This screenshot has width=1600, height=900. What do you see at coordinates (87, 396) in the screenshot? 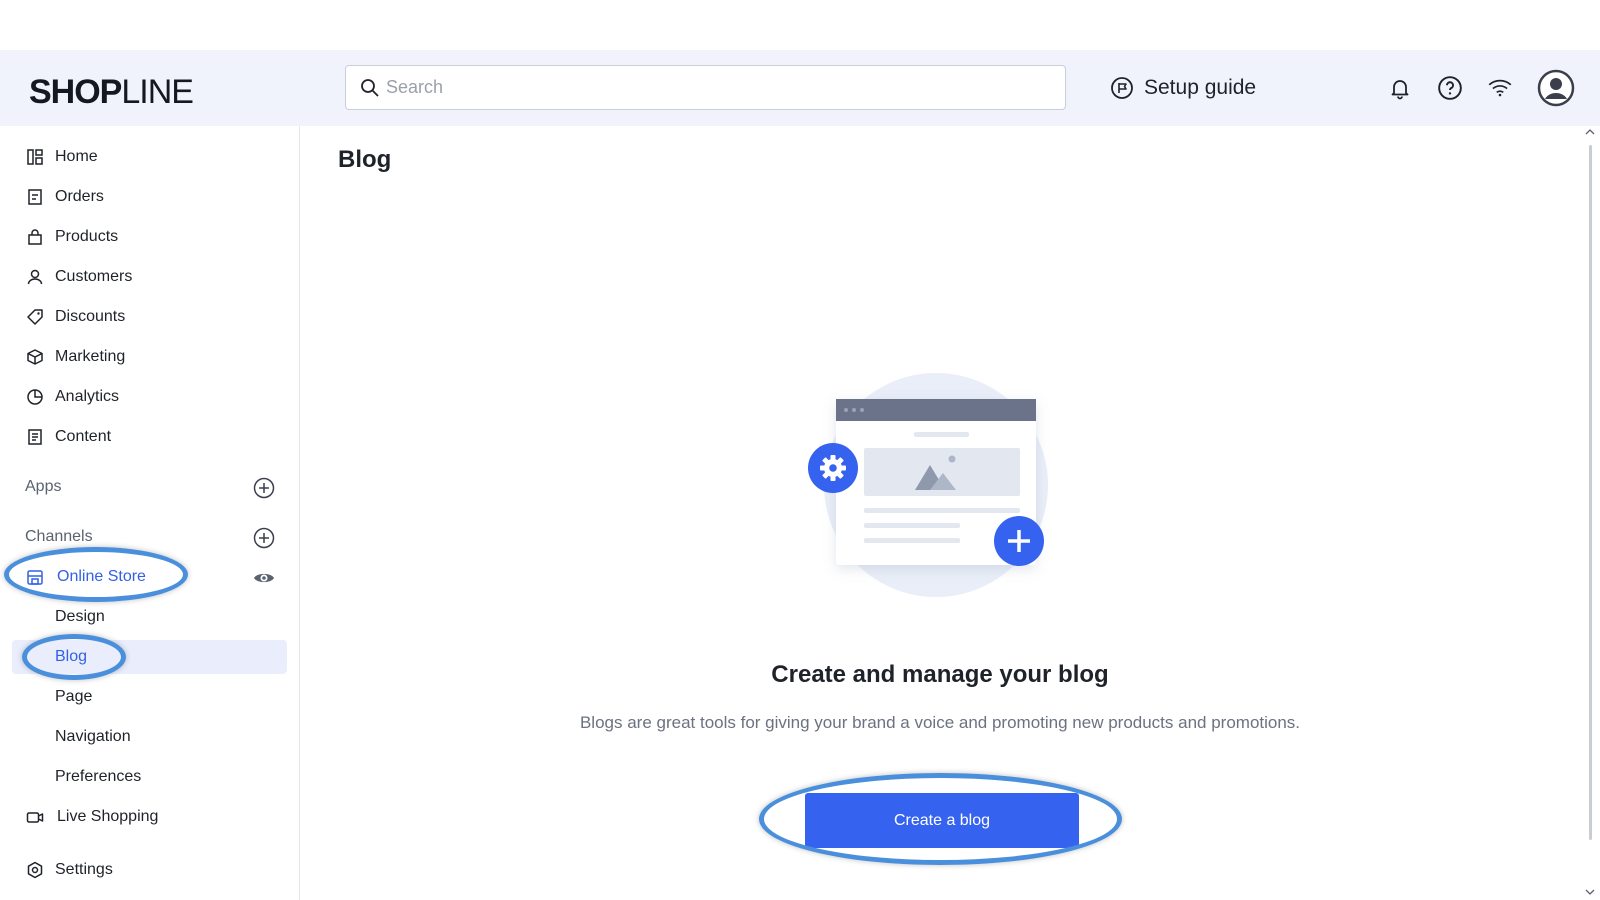
I see `sidebar-item-label: Analytics` at bounding box center [87, 396].